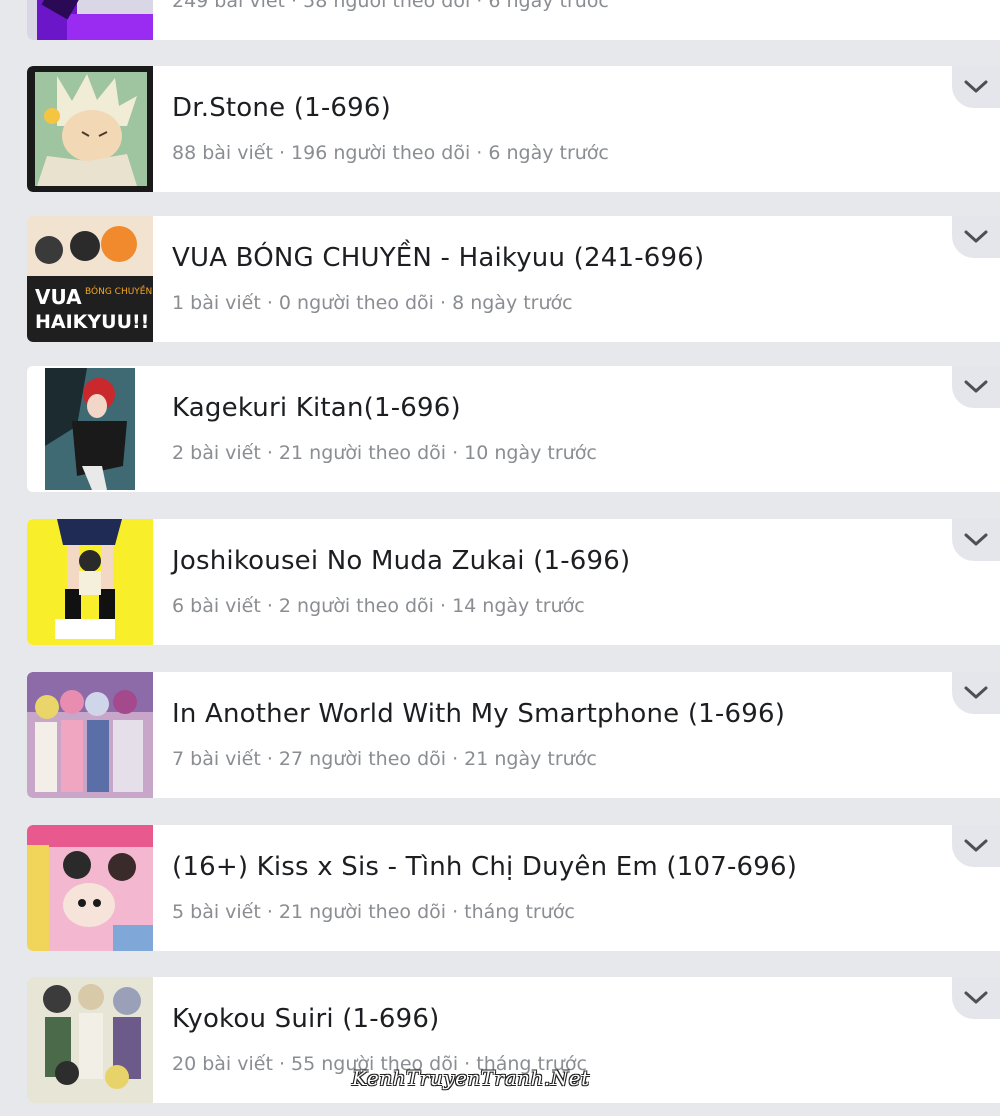  I want to click on group-title: VUA BÓNG CHUYỀN - Haikyuu (241-696), so click(438, 258).